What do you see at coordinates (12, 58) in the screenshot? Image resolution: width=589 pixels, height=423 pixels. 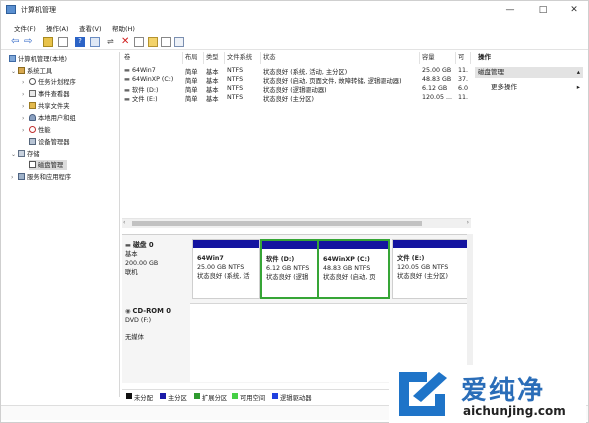 I see `computer-icon` at bounding box center [12, 58].